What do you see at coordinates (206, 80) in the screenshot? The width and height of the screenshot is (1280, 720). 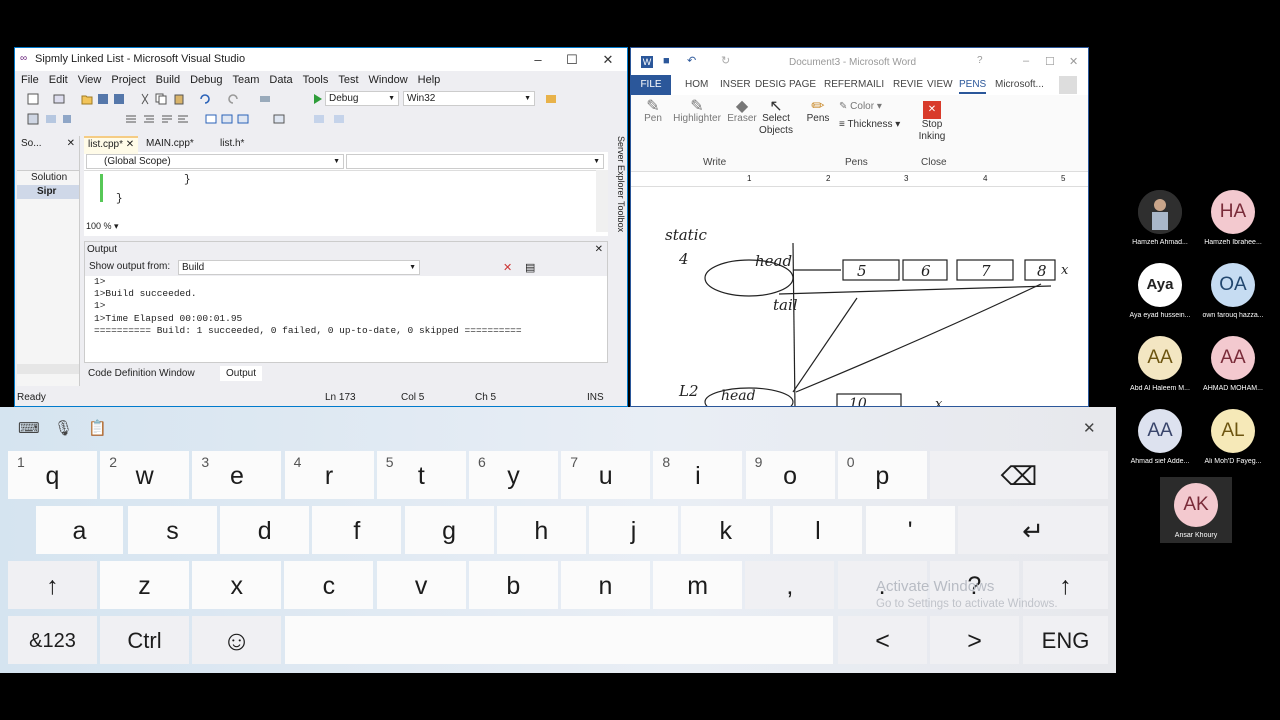 I see `menu-debug: Debug` at bounding box center [206, 80].